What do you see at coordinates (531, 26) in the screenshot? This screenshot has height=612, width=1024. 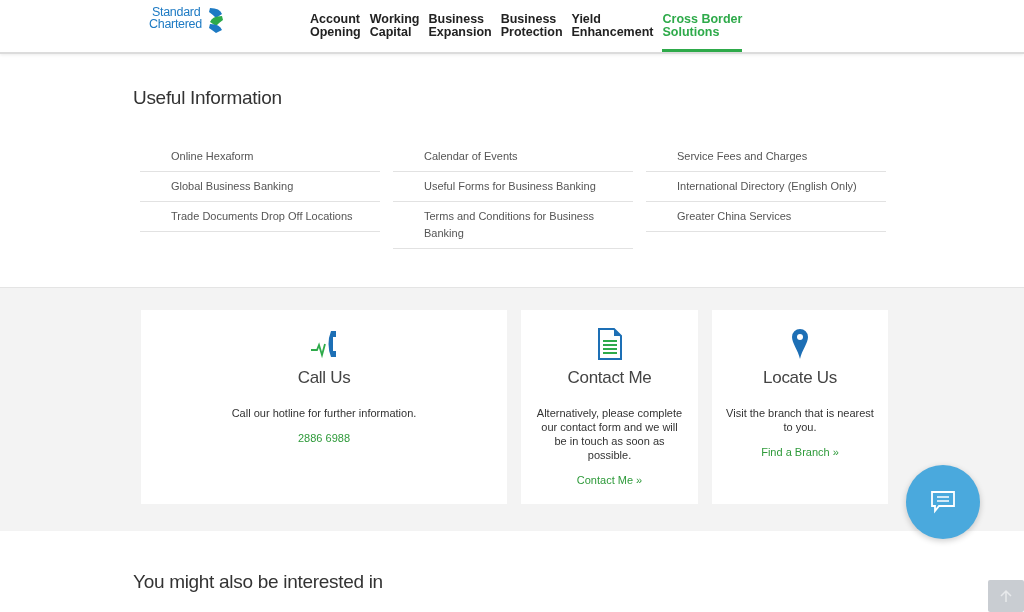 I see `nav-tab: Business Protection` at bounding box center [531, 26].